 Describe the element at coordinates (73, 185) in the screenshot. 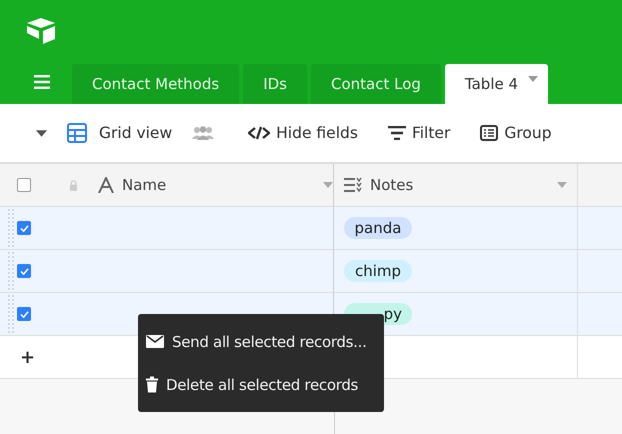

I see `lock-icon` at that location.